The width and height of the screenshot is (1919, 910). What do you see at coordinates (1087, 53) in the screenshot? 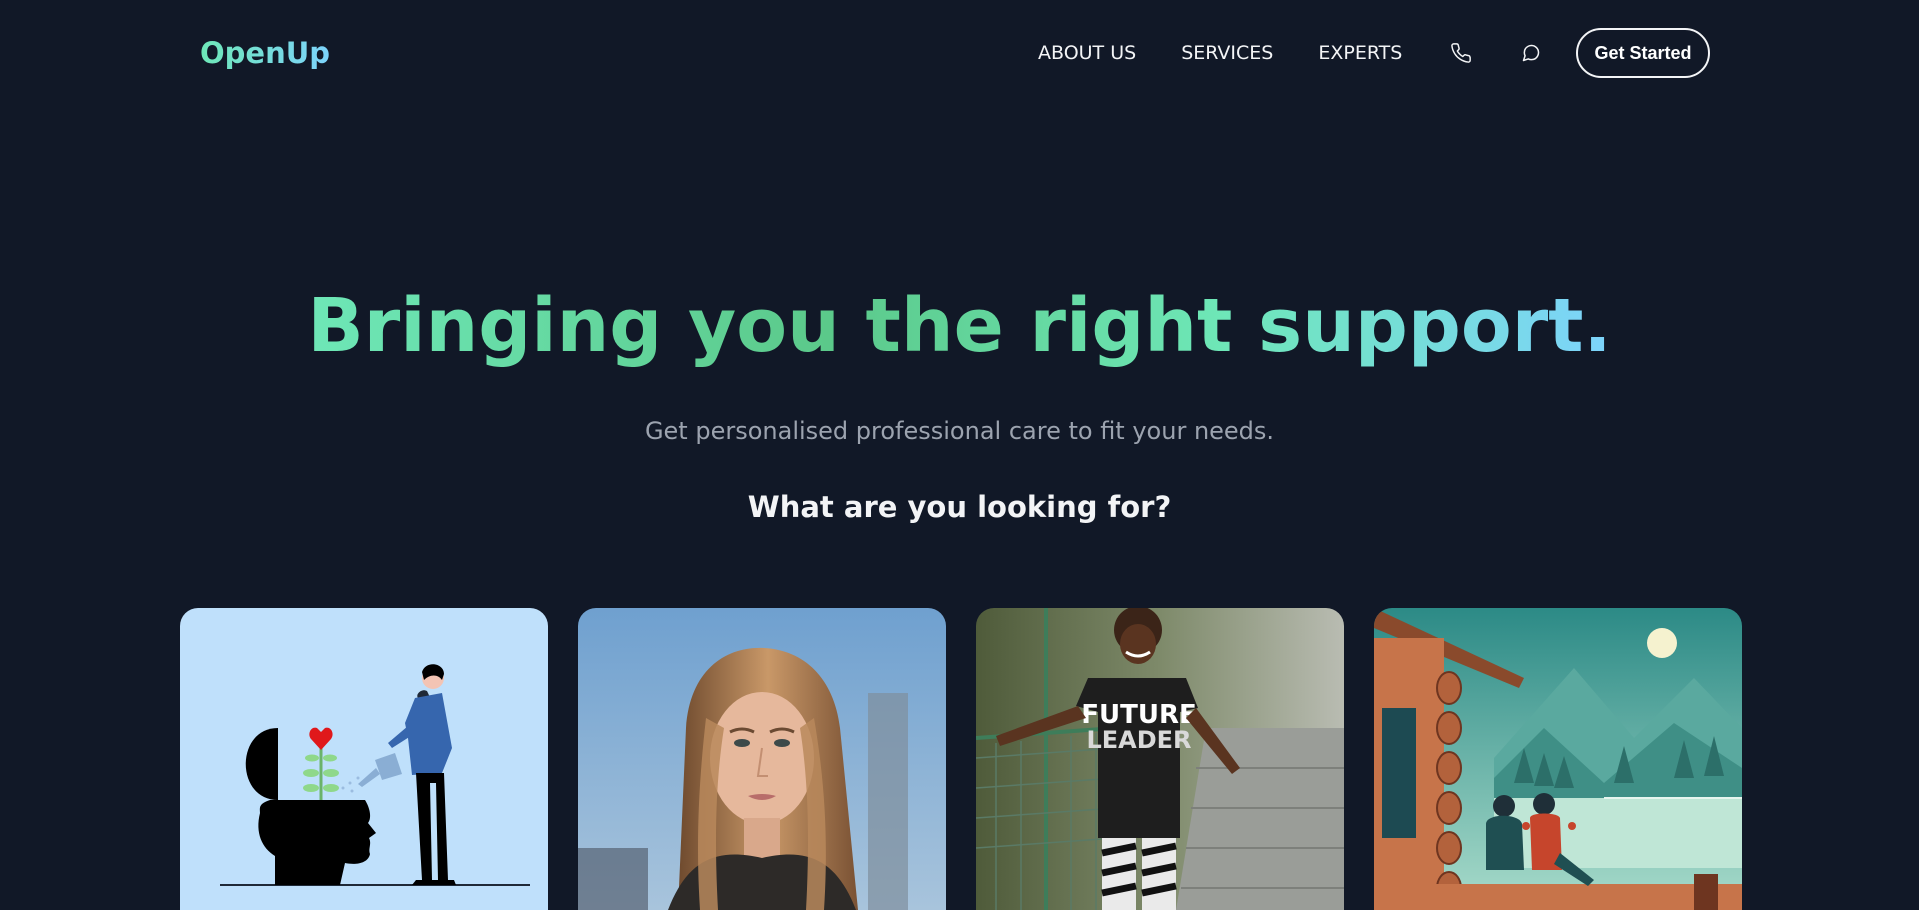
I see `nav-about-us: ABOUT US` at bounding box center [1087, 53].